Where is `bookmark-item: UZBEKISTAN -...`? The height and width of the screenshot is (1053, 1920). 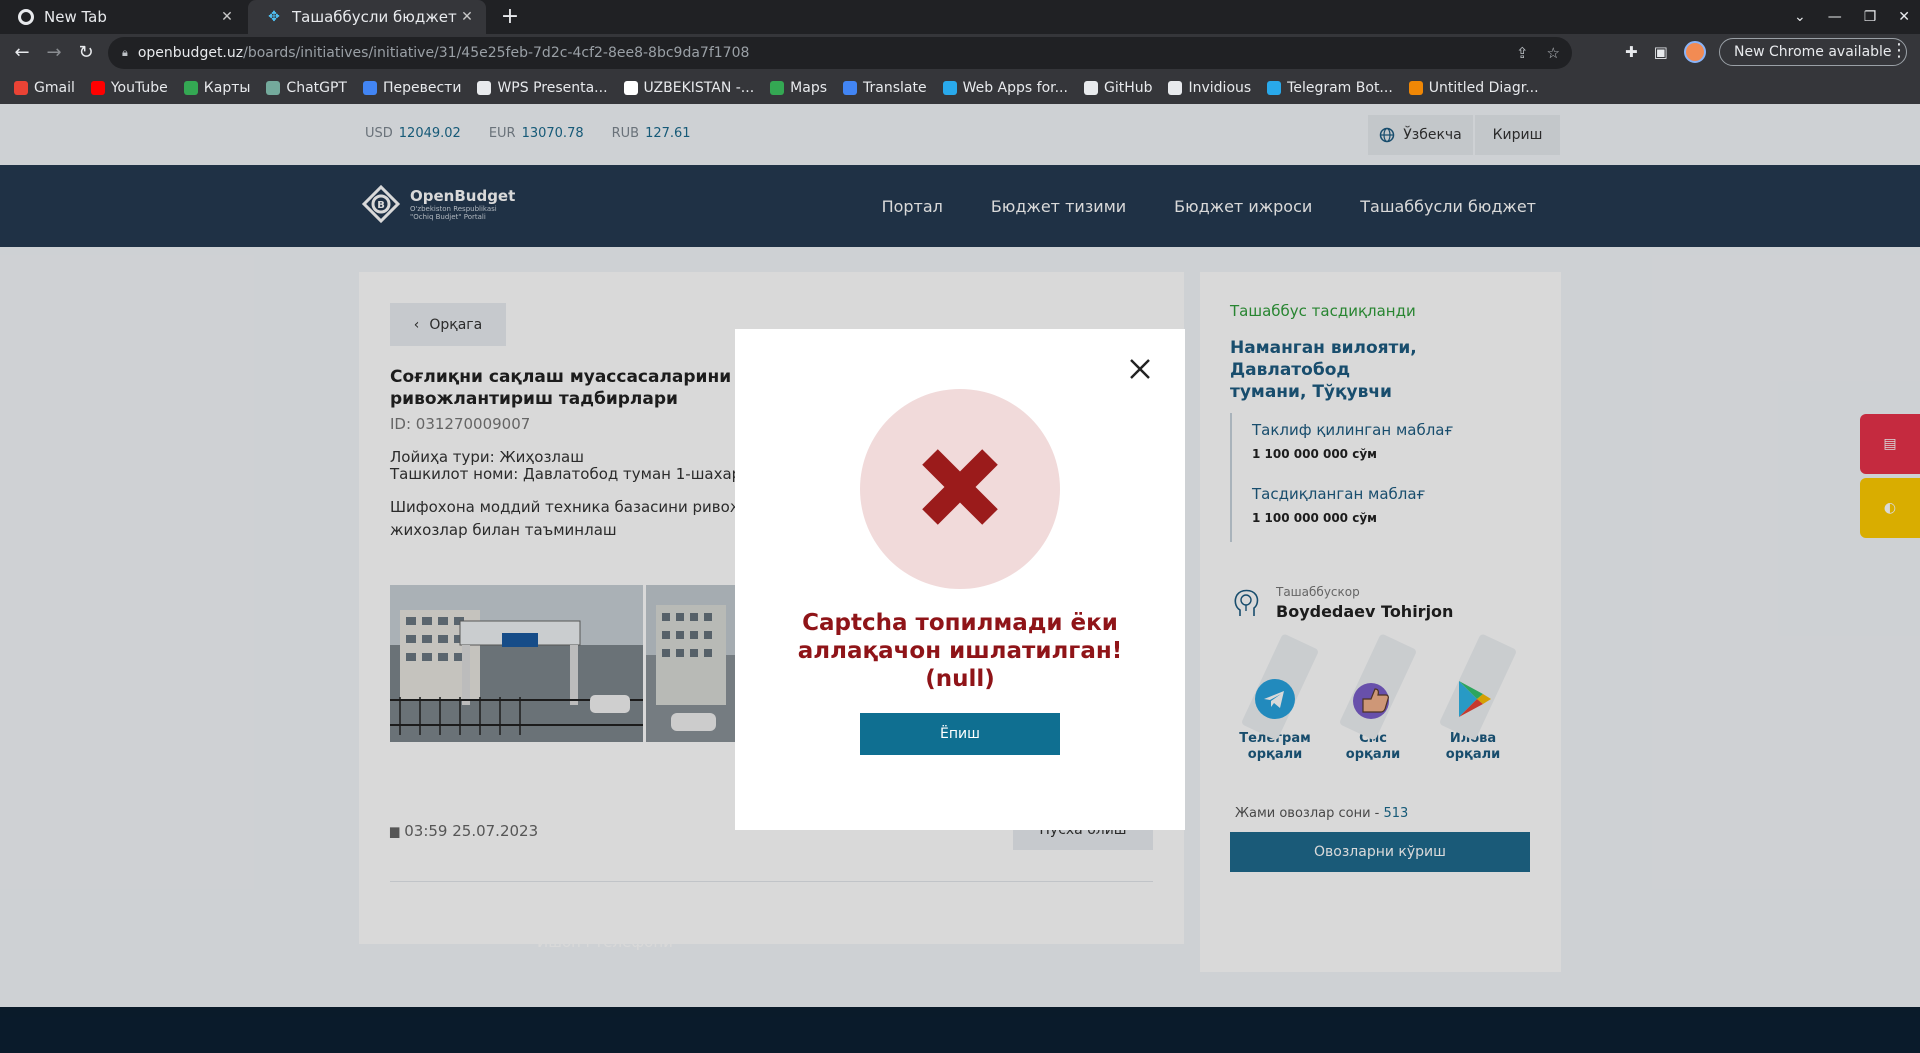
bookmark-item: UZBEKISTAN -... is located at coordinates (689, 88).